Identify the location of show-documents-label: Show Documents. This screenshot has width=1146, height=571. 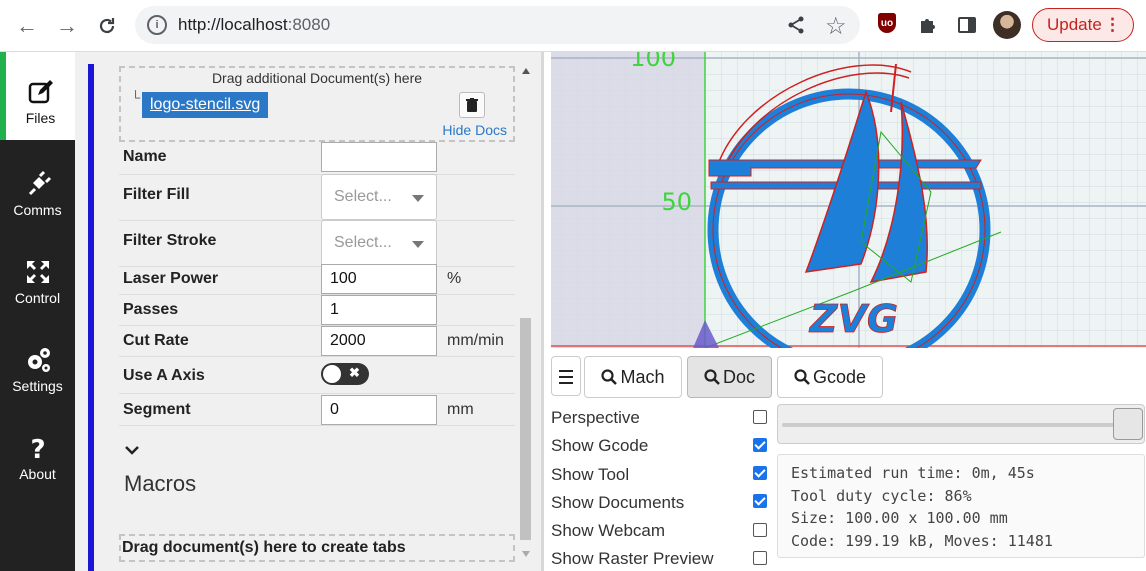
(618, 502).